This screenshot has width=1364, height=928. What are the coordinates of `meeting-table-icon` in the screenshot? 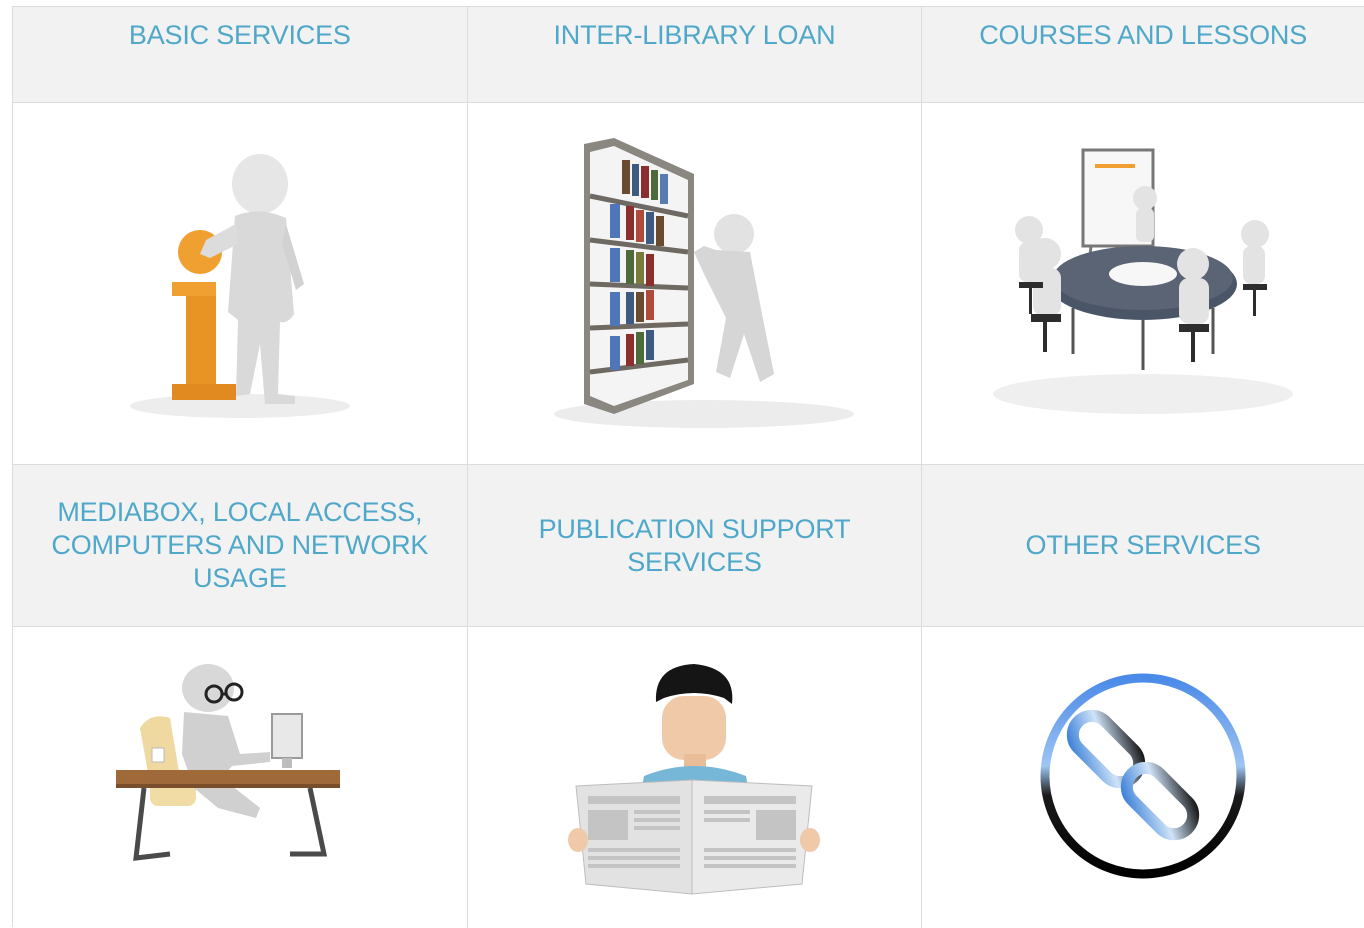 It's located at (1143, 283).